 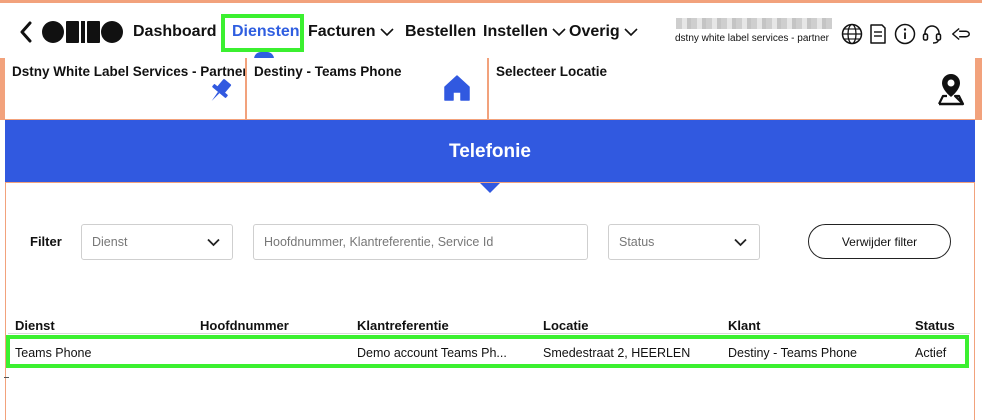 What do you see at coordinates (878, 34) in the screenshot?
I see `document-icon` at bounding box center [878, 34].